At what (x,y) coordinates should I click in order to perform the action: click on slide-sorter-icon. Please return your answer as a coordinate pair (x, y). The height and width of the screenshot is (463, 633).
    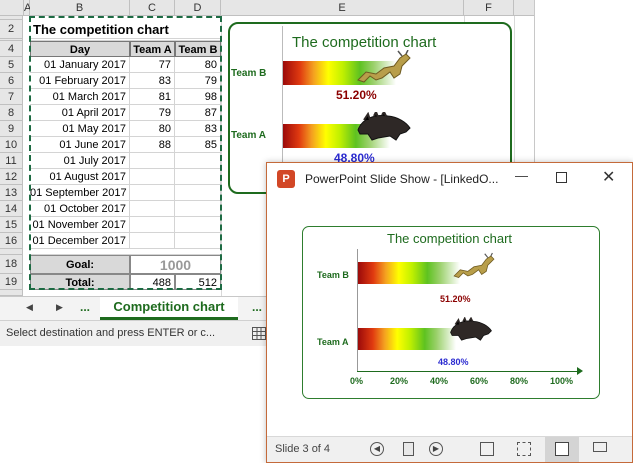
    Looking at the image, I should click on (408, 449).